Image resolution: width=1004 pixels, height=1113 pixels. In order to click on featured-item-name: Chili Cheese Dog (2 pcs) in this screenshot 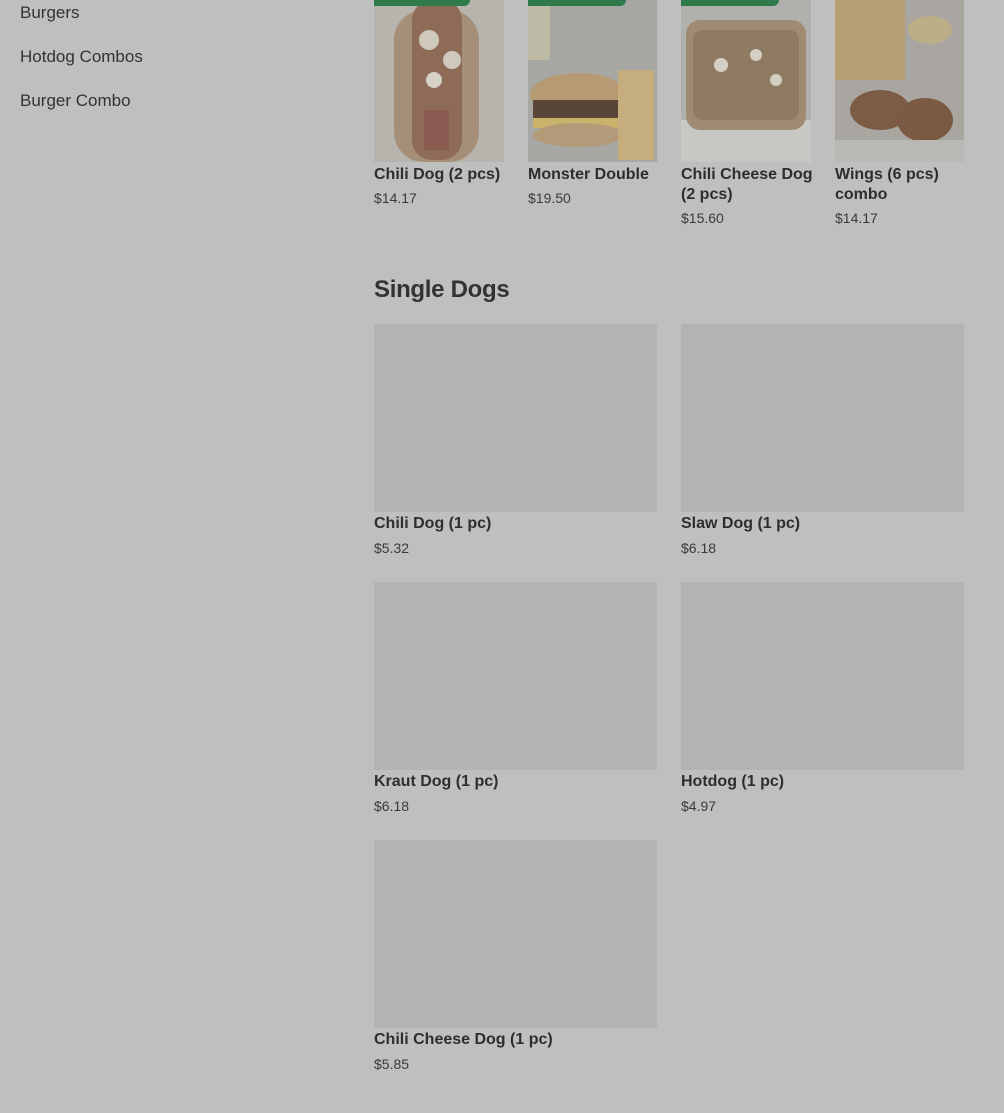, I will do `click(747, 184)`.